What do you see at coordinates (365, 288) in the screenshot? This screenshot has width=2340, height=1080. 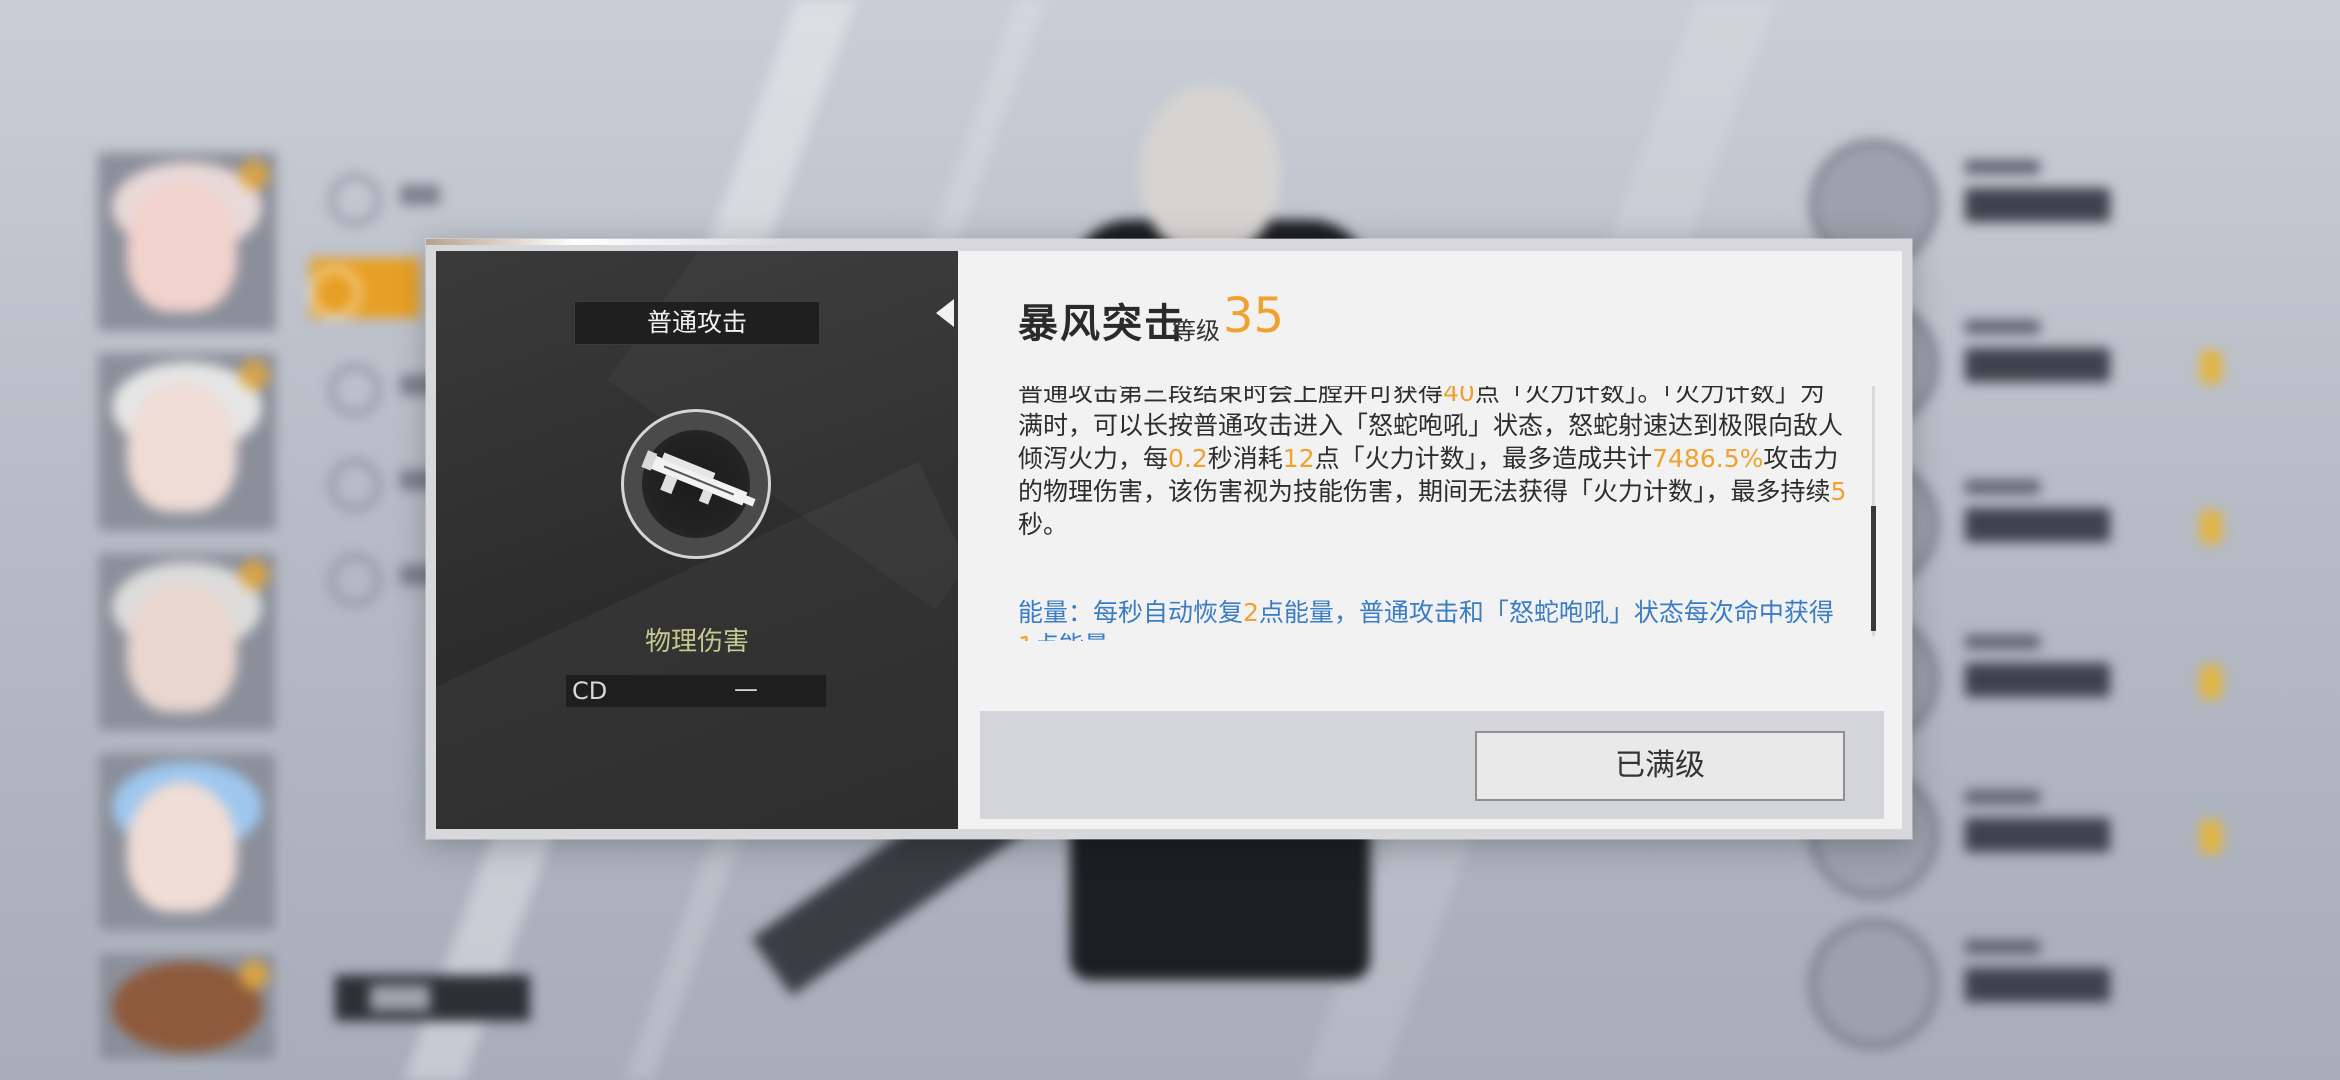 I see `side-menu-item-active` at bounding box center [365, 288].